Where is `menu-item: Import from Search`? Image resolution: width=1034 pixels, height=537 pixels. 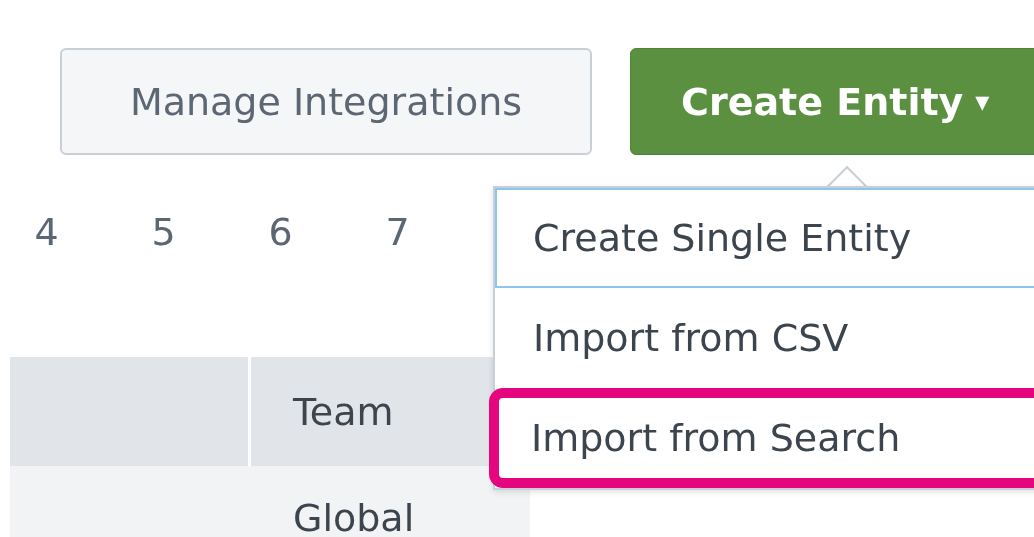
menu-item: Import from Search is located at coordinates (761, 438).